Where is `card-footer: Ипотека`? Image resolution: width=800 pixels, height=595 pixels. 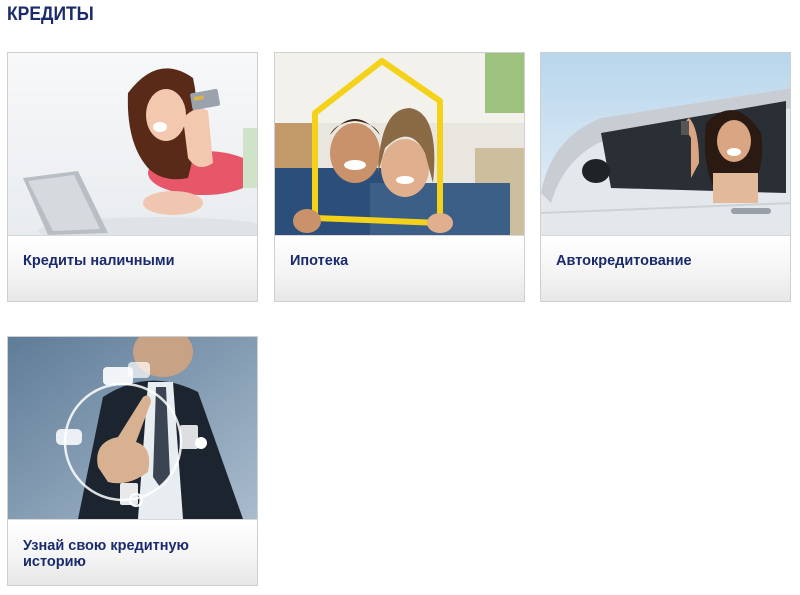
card-footer: Ипотека is located at coordinates (399, 268).